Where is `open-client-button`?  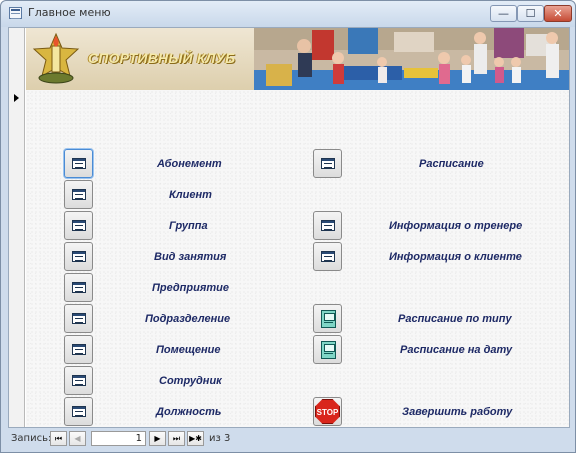
open-client-button is located at coordinates (78, 194).